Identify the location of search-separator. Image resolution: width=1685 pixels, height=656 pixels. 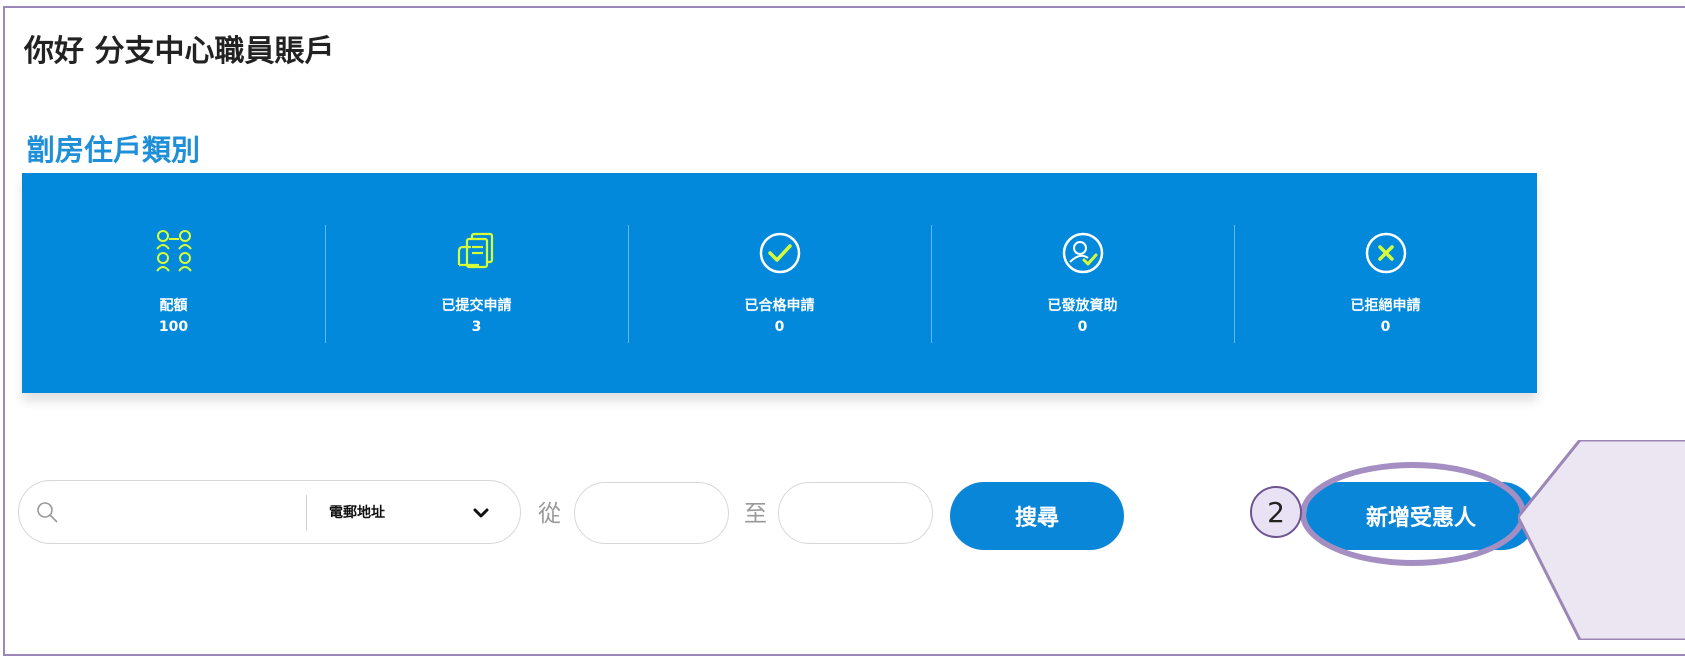
(306, 513).